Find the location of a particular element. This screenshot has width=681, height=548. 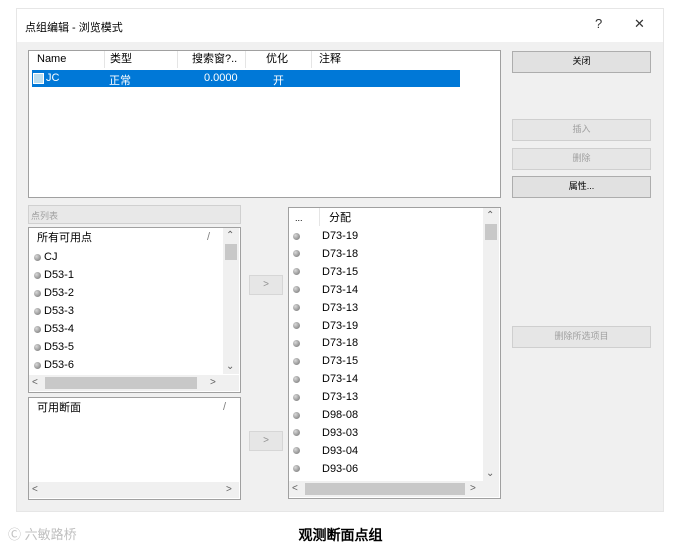

chevron-down-icon: ⌄ is located at coordinates (35, 212).